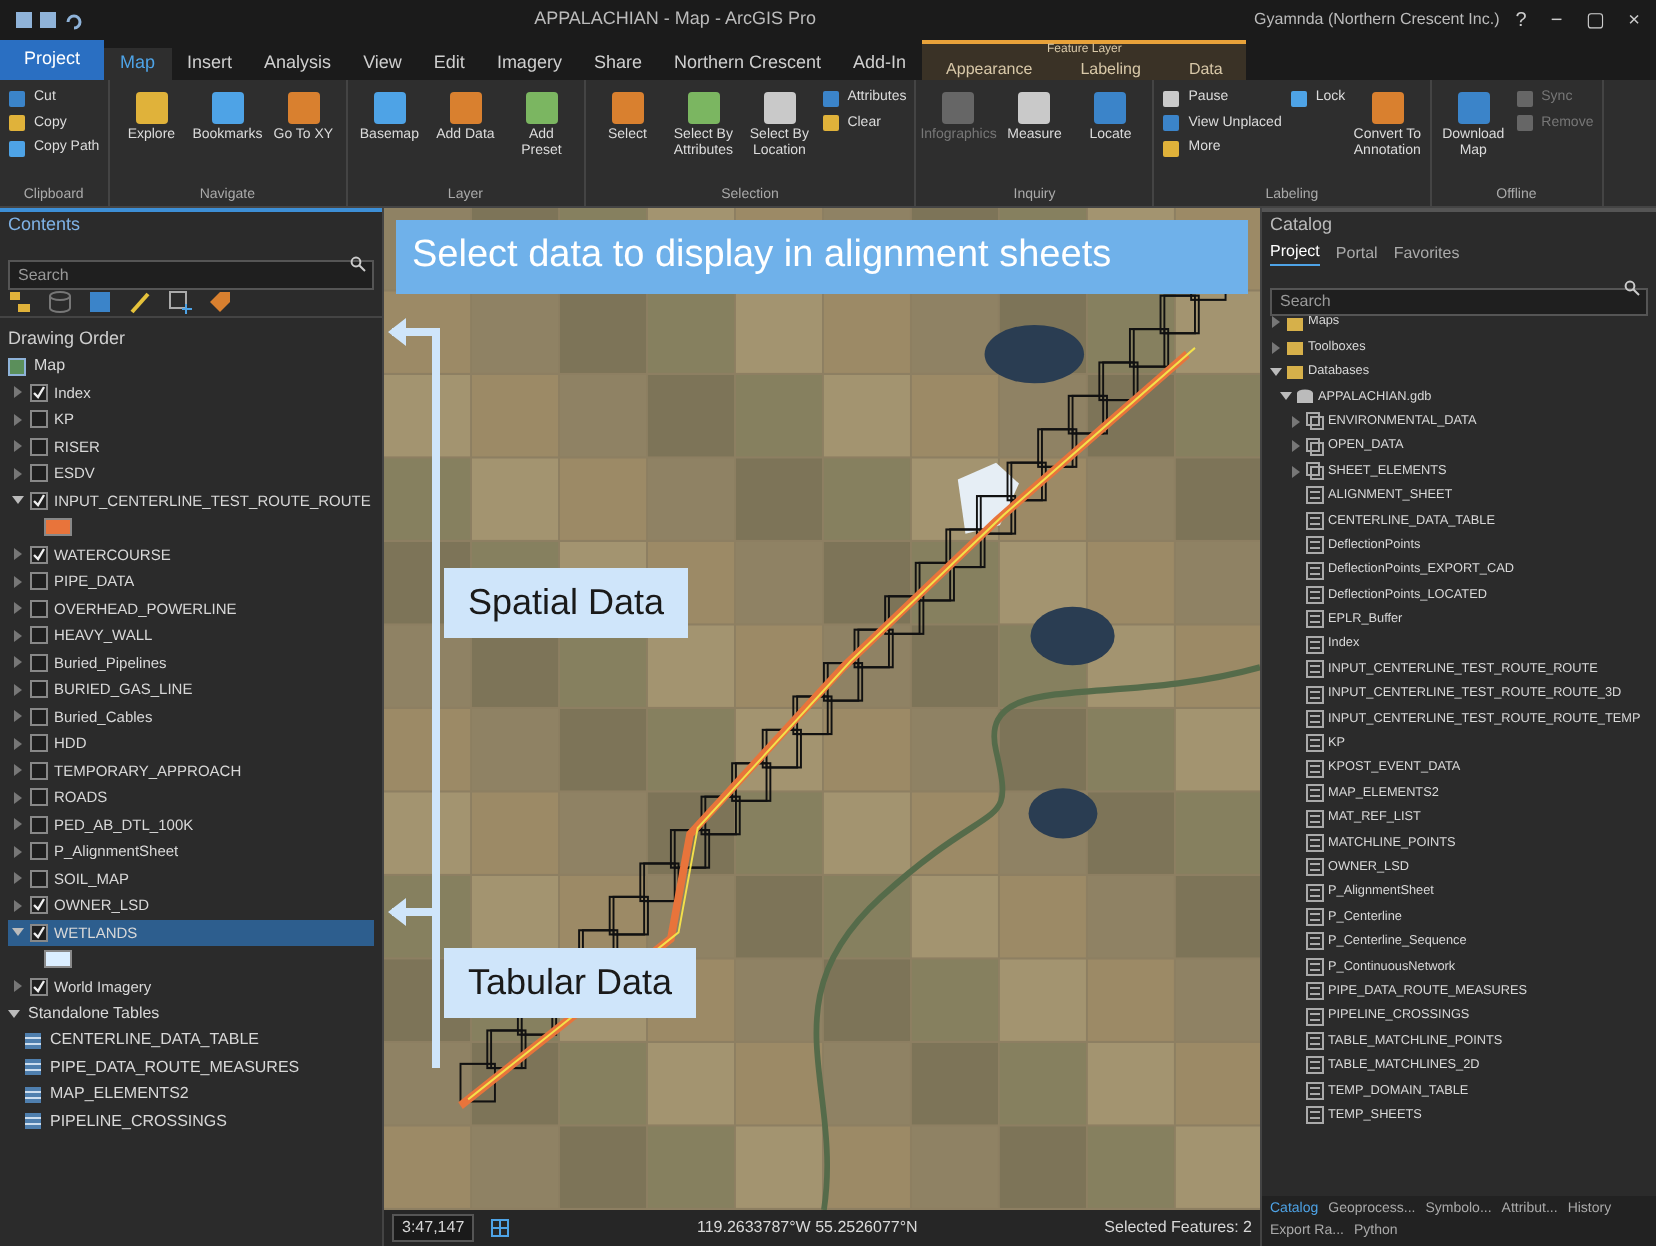 This screenshot has height=1246, width=1656. I want to click on ribbon-tab: Add-In, so click(880, 64).